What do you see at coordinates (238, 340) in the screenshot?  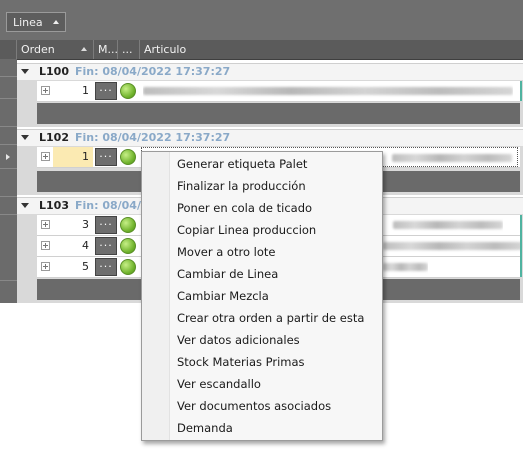 I see `menu-item-ver-datos-adicionales: Ver datos adicionales` at bounding box center [238, 340].